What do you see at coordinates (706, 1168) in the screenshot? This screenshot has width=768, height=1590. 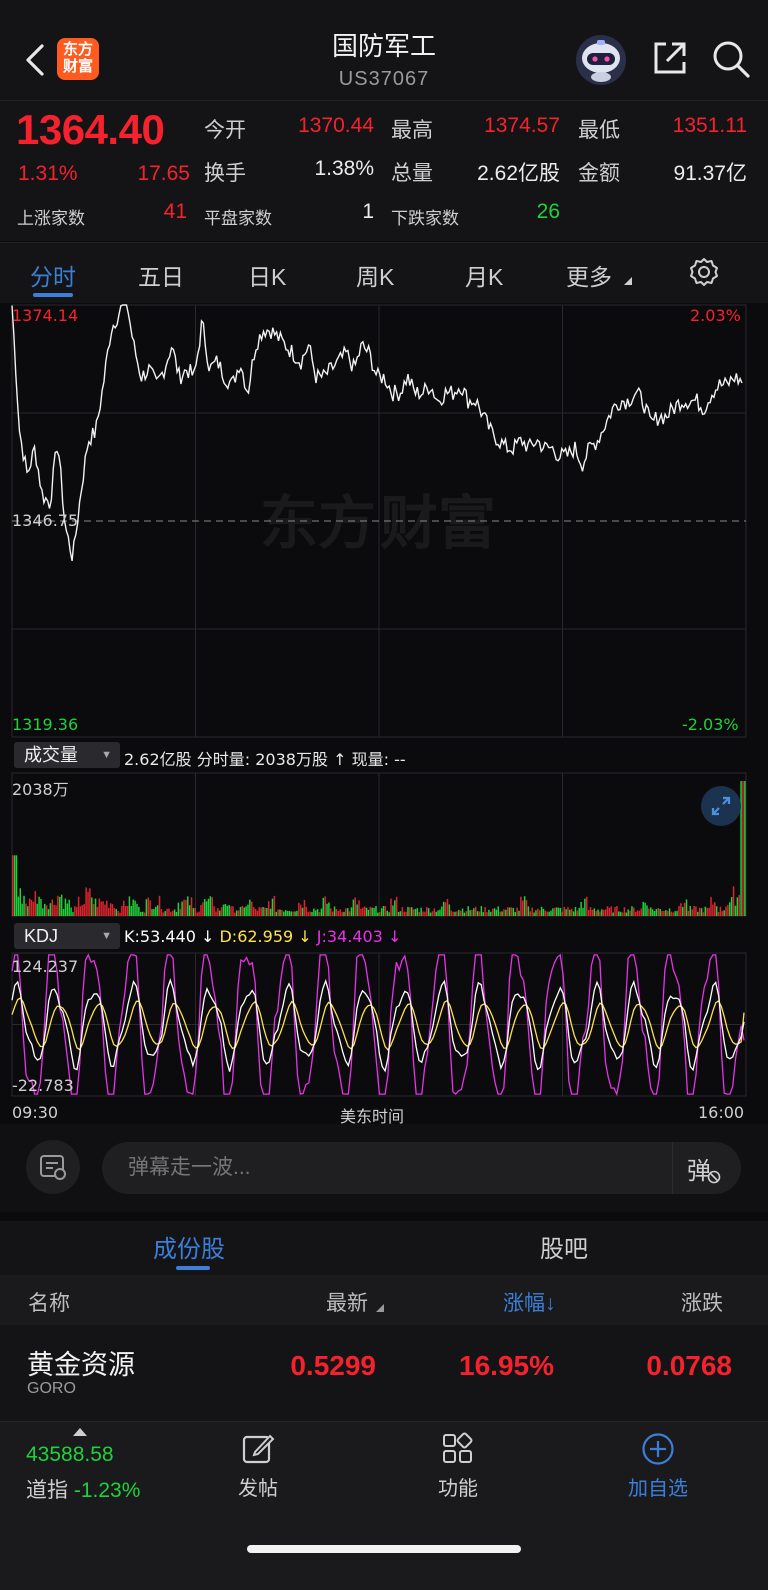 I see `danmaku-send-button: 弹` at bounding box center [706, 1168].